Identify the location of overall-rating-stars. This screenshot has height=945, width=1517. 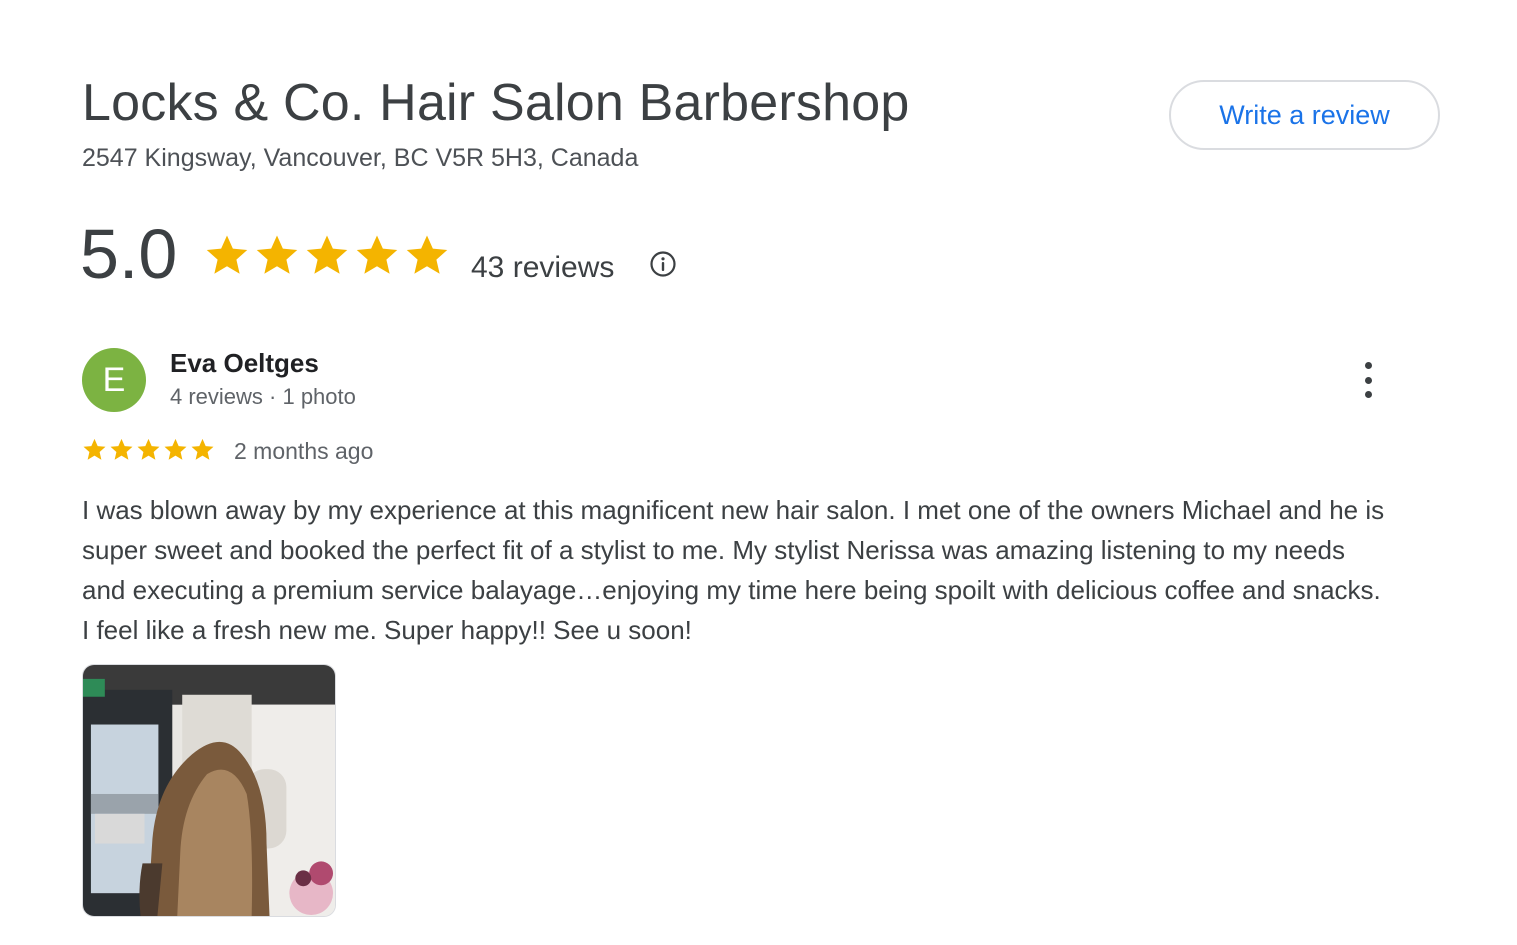
(327, 255).